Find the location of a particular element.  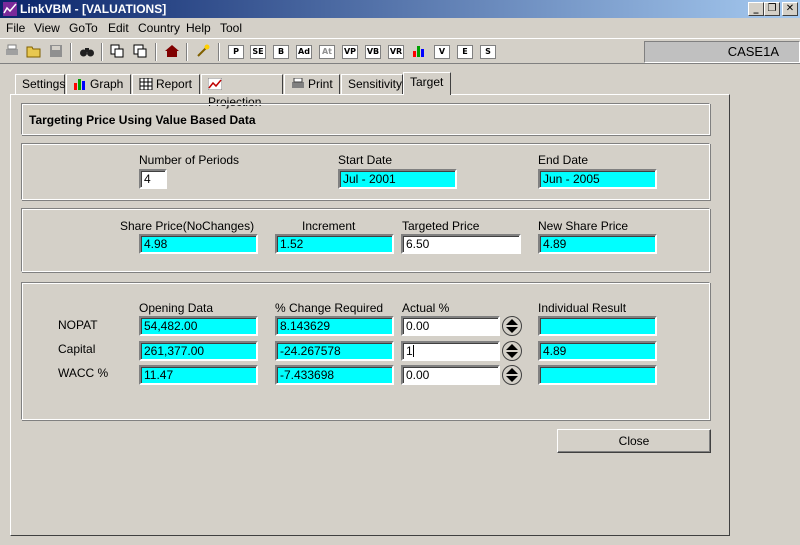

targeted-price-label: Targeted Price is located at coordinates (441, 226).